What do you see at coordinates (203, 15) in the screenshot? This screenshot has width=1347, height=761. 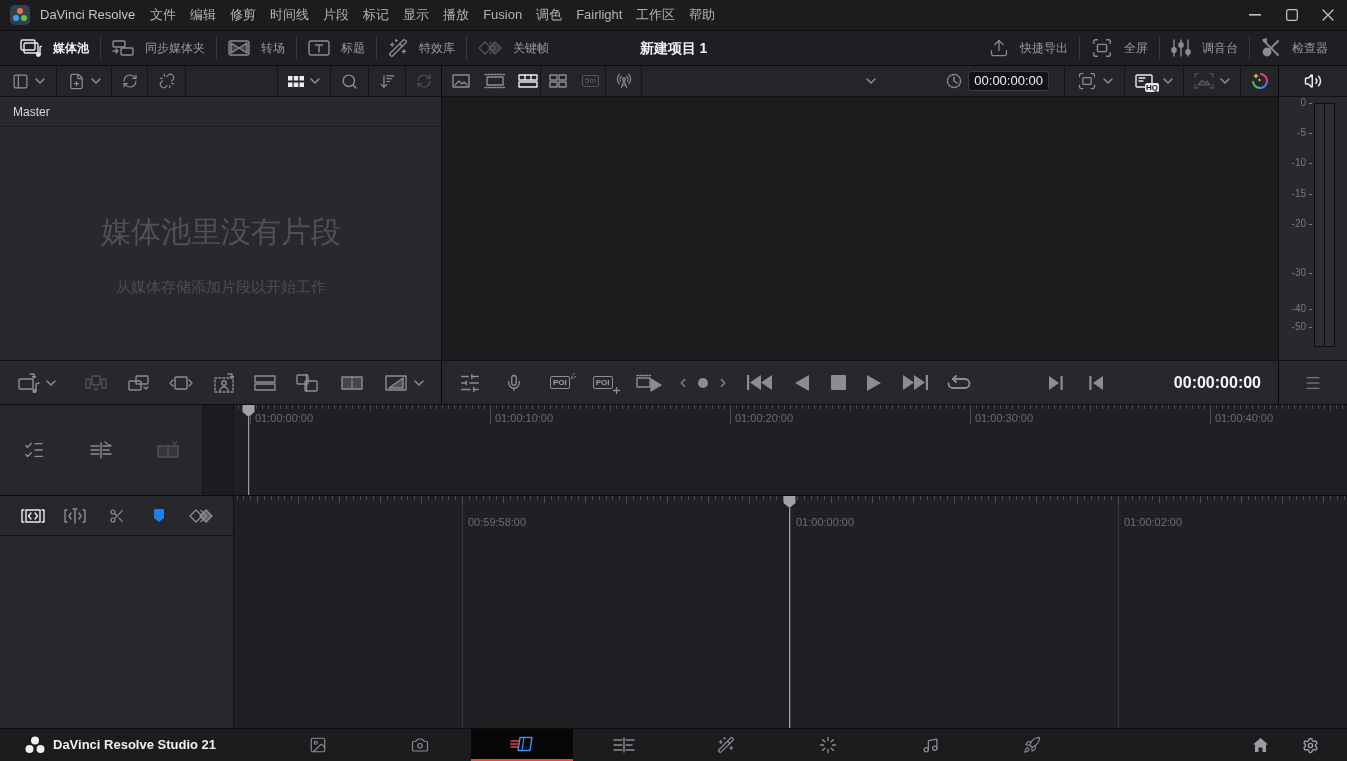 I see `menu-item: 编辑` at bounding box center [203, 15].